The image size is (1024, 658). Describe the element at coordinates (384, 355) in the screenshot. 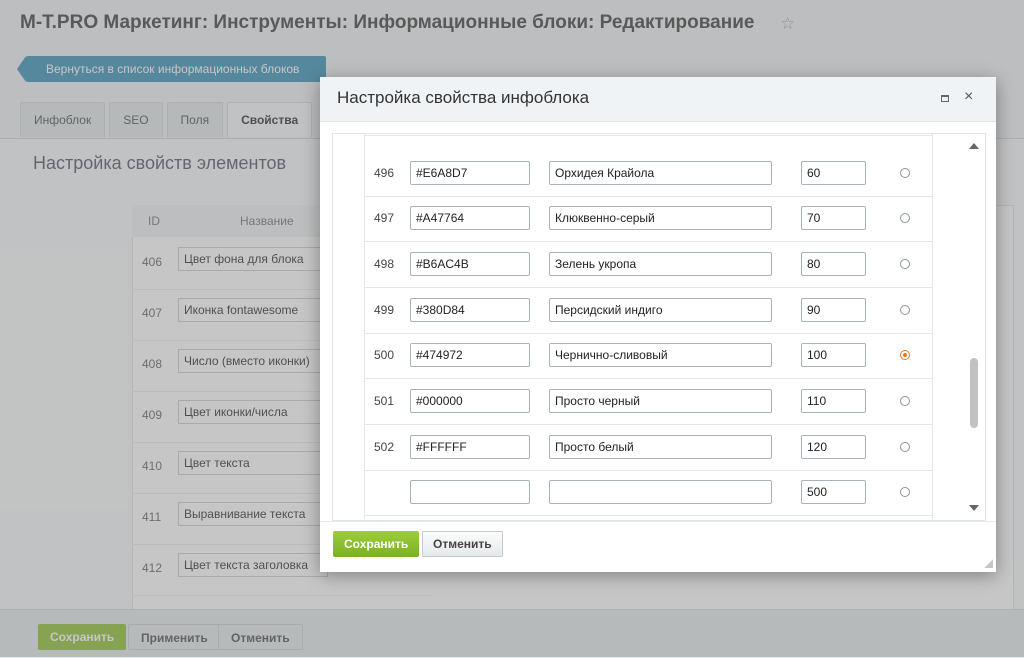

I see `value-id: 500` at that location.